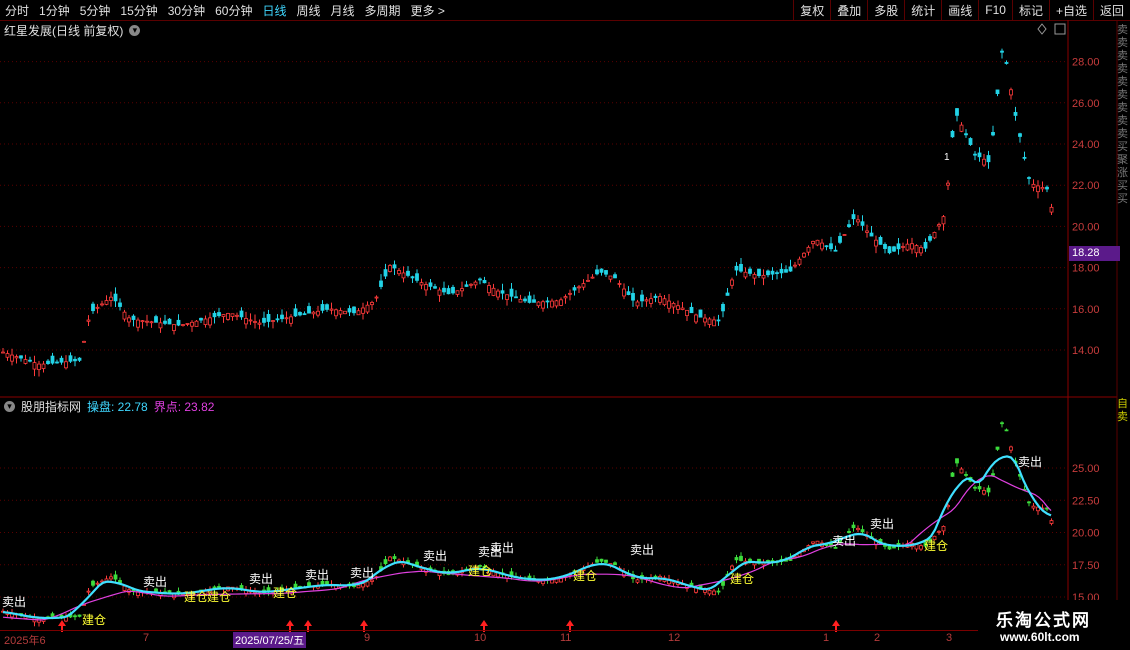 This screenshot has width=1130, height=650. What do you see at coordinates (1122, 114) in the screenshot?
I see `side-text: 卖卖卖卖卖卖卖卖卖买聚涨买买` at bounding box center [1122, 114].